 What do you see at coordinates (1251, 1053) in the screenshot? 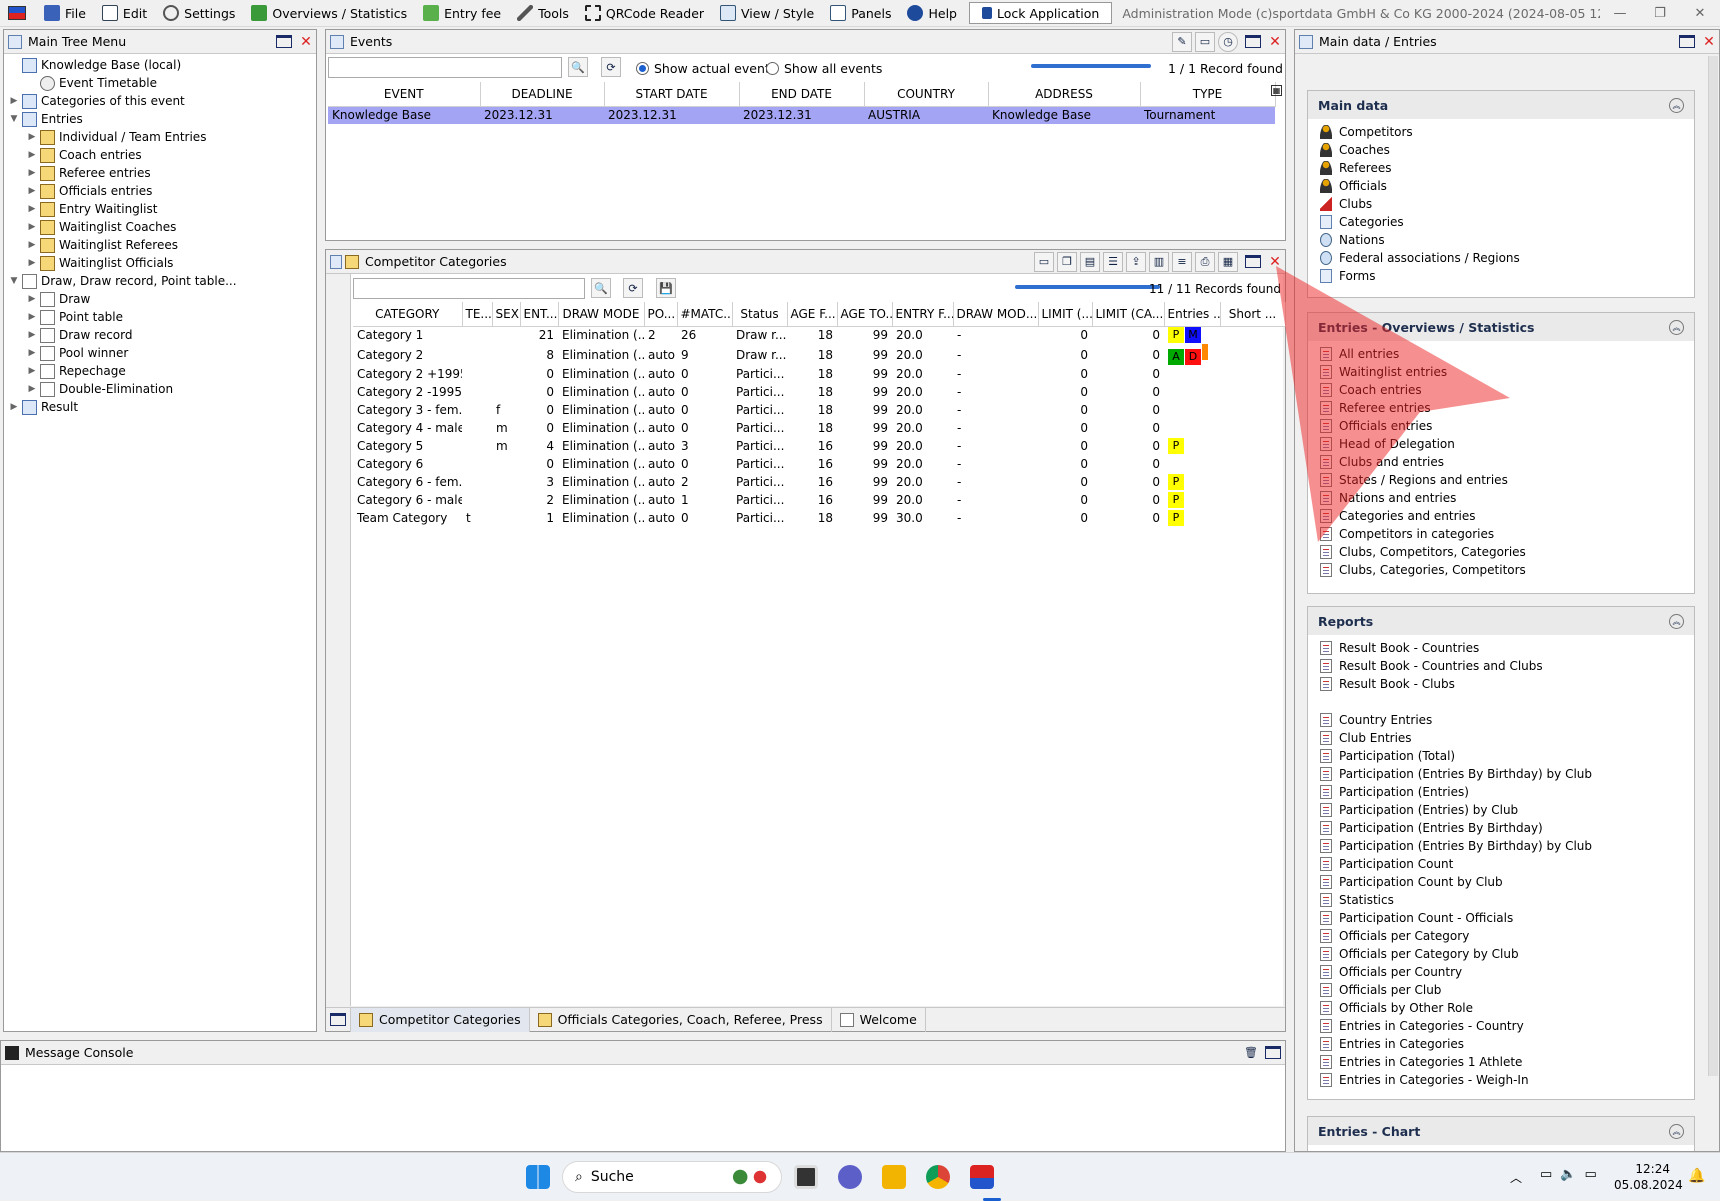
I see `trash-icon: 🗑` at bounding box center [1251, 1053].